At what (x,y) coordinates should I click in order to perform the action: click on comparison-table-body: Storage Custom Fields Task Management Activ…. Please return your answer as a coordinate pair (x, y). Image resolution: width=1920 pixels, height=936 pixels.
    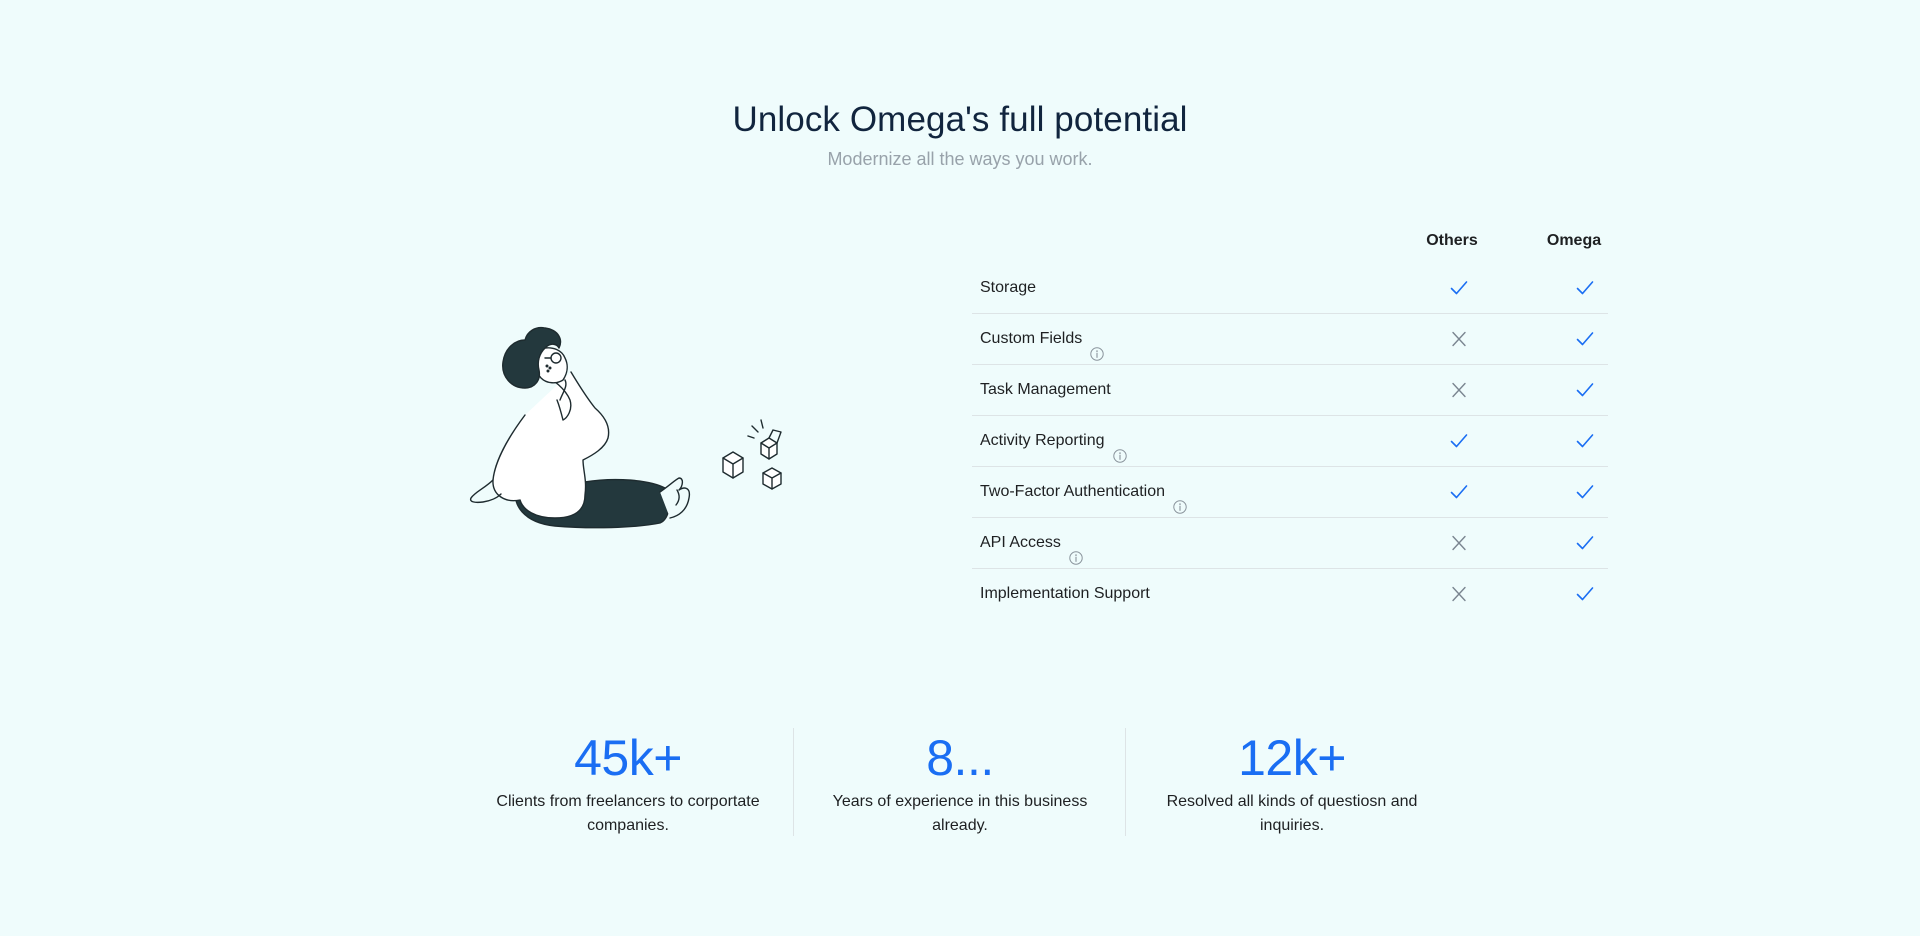
    Looking at the image, I should click on (1290, 441).